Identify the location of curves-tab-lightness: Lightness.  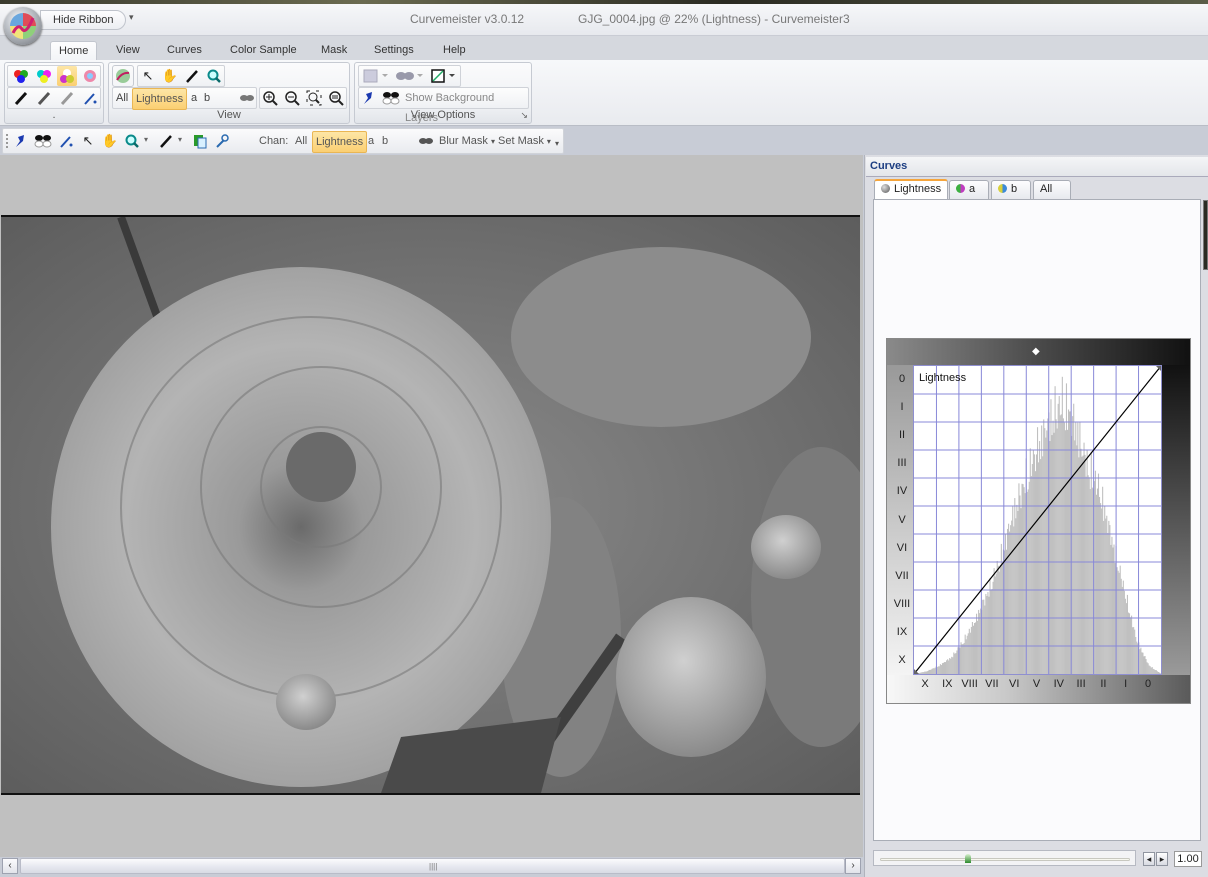
(911, 189).